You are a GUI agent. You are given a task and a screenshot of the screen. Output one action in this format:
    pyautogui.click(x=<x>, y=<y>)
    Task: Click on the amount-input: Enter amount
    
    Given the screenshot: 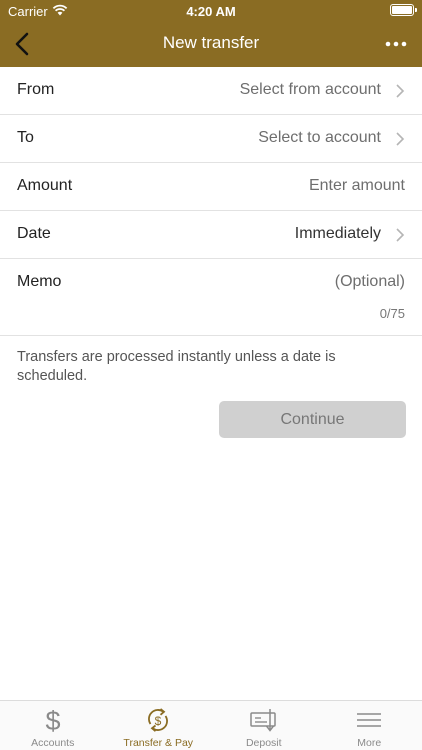 What is the action you would take?
    pyautogui.click(x=357, y=186)
    